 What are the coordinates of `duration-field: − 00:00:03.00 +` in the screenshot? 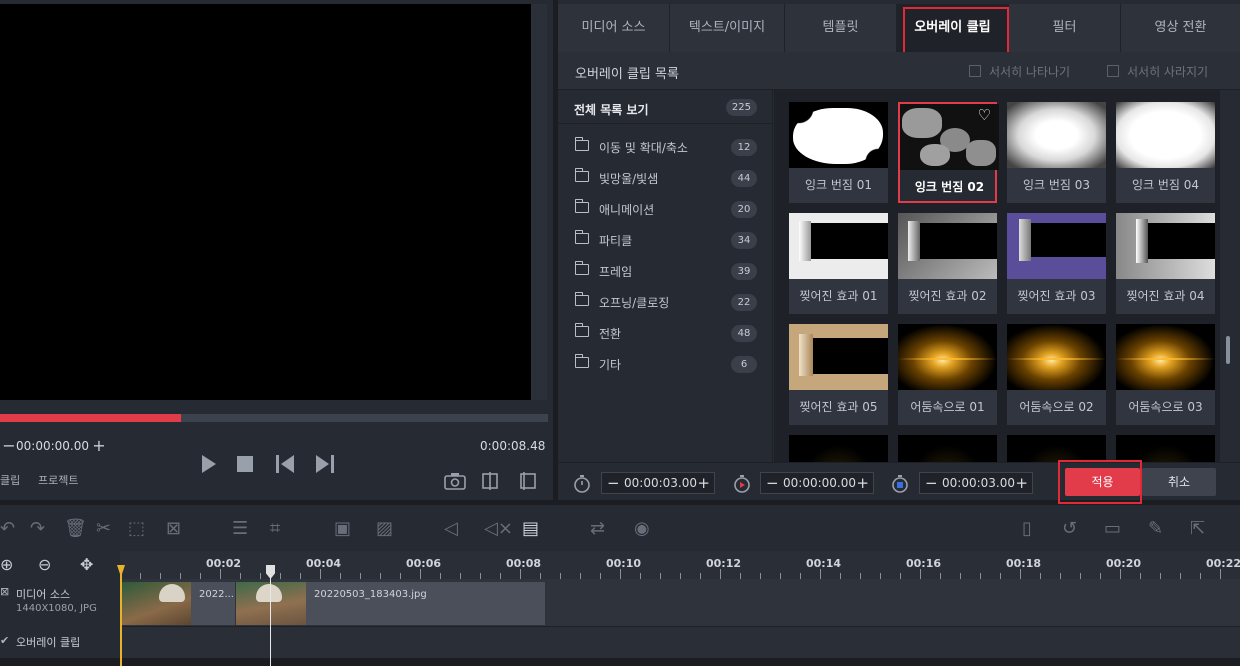 It's located at (658, 483).